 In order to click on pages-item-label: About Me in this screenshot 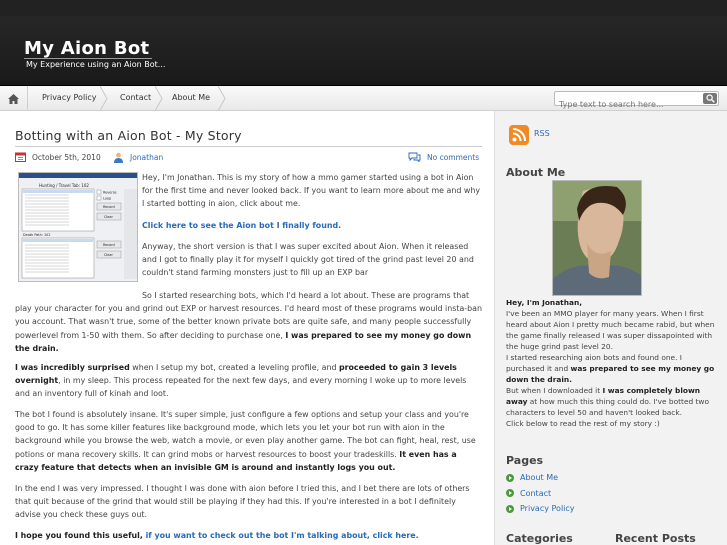, I will do `click(539, 478)`.